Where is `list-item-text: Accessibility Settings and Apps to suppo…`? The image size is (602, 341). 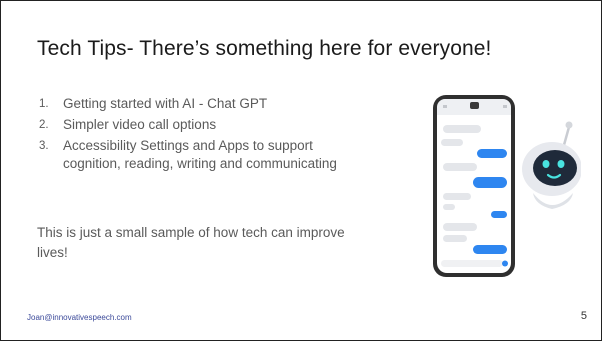 list-item-text: Accessibility Settings and Apps to suppo… is located at coordinates (200, 154).